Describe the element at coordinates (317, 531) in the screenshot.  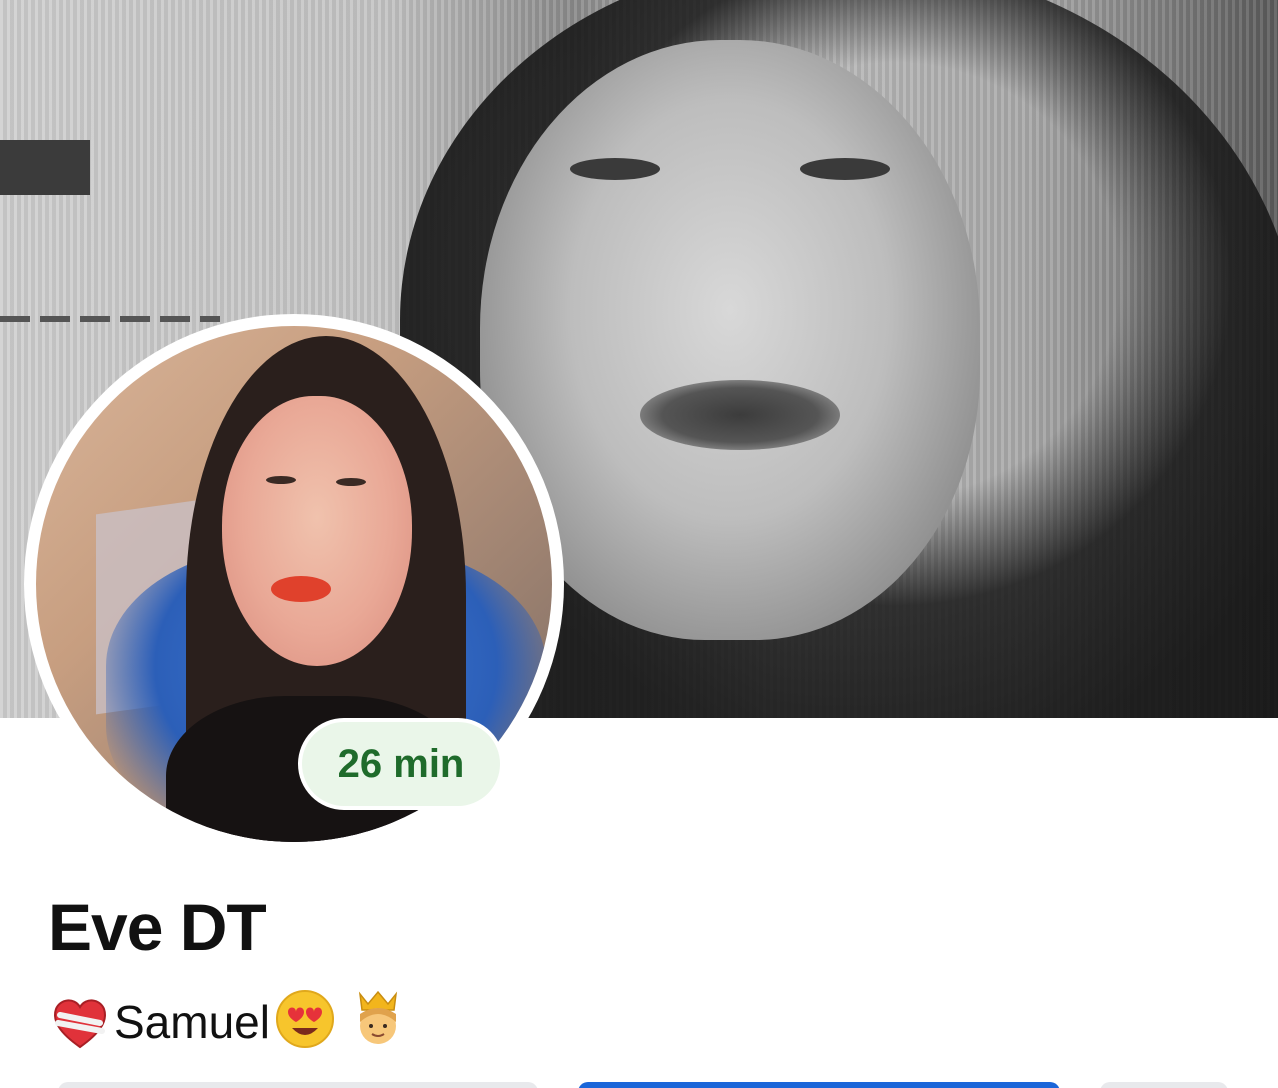
I see `avatar-face` at that location.